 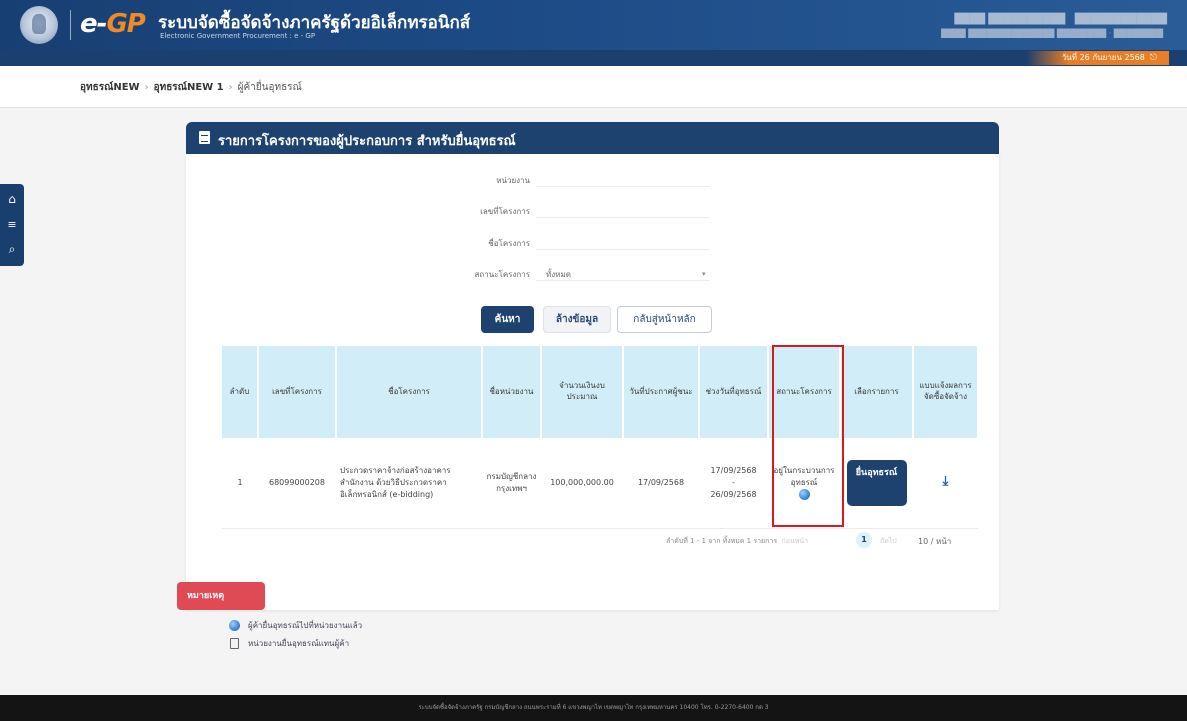 What do you see at coordinates (877, 392) in the screenshot?
I see `col-select: เลือกรายการ` at bounding box center [877, 392].